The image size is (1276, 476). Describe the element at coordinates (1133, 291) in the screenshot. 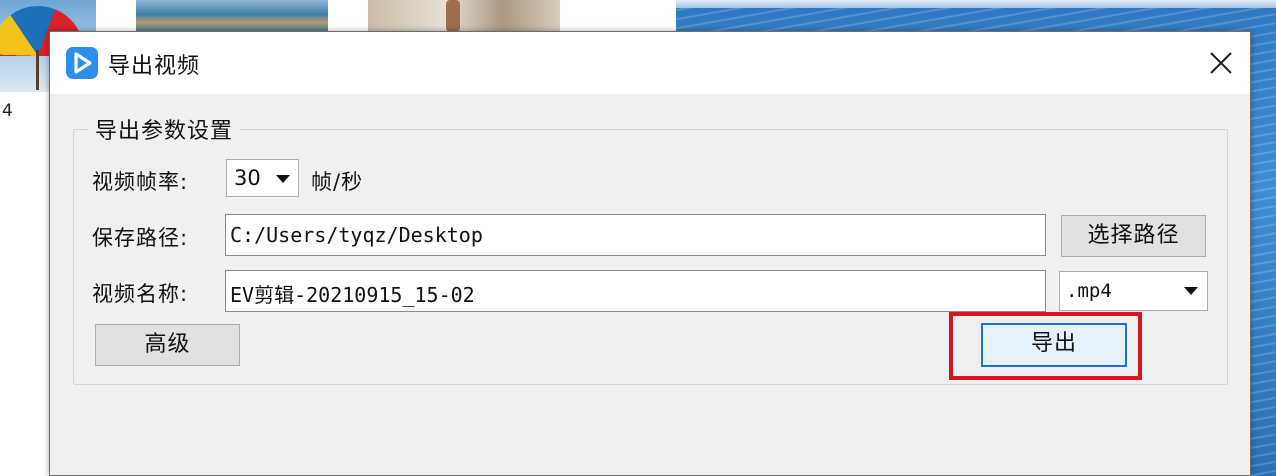

I see `format-select: .mp4` at that location.